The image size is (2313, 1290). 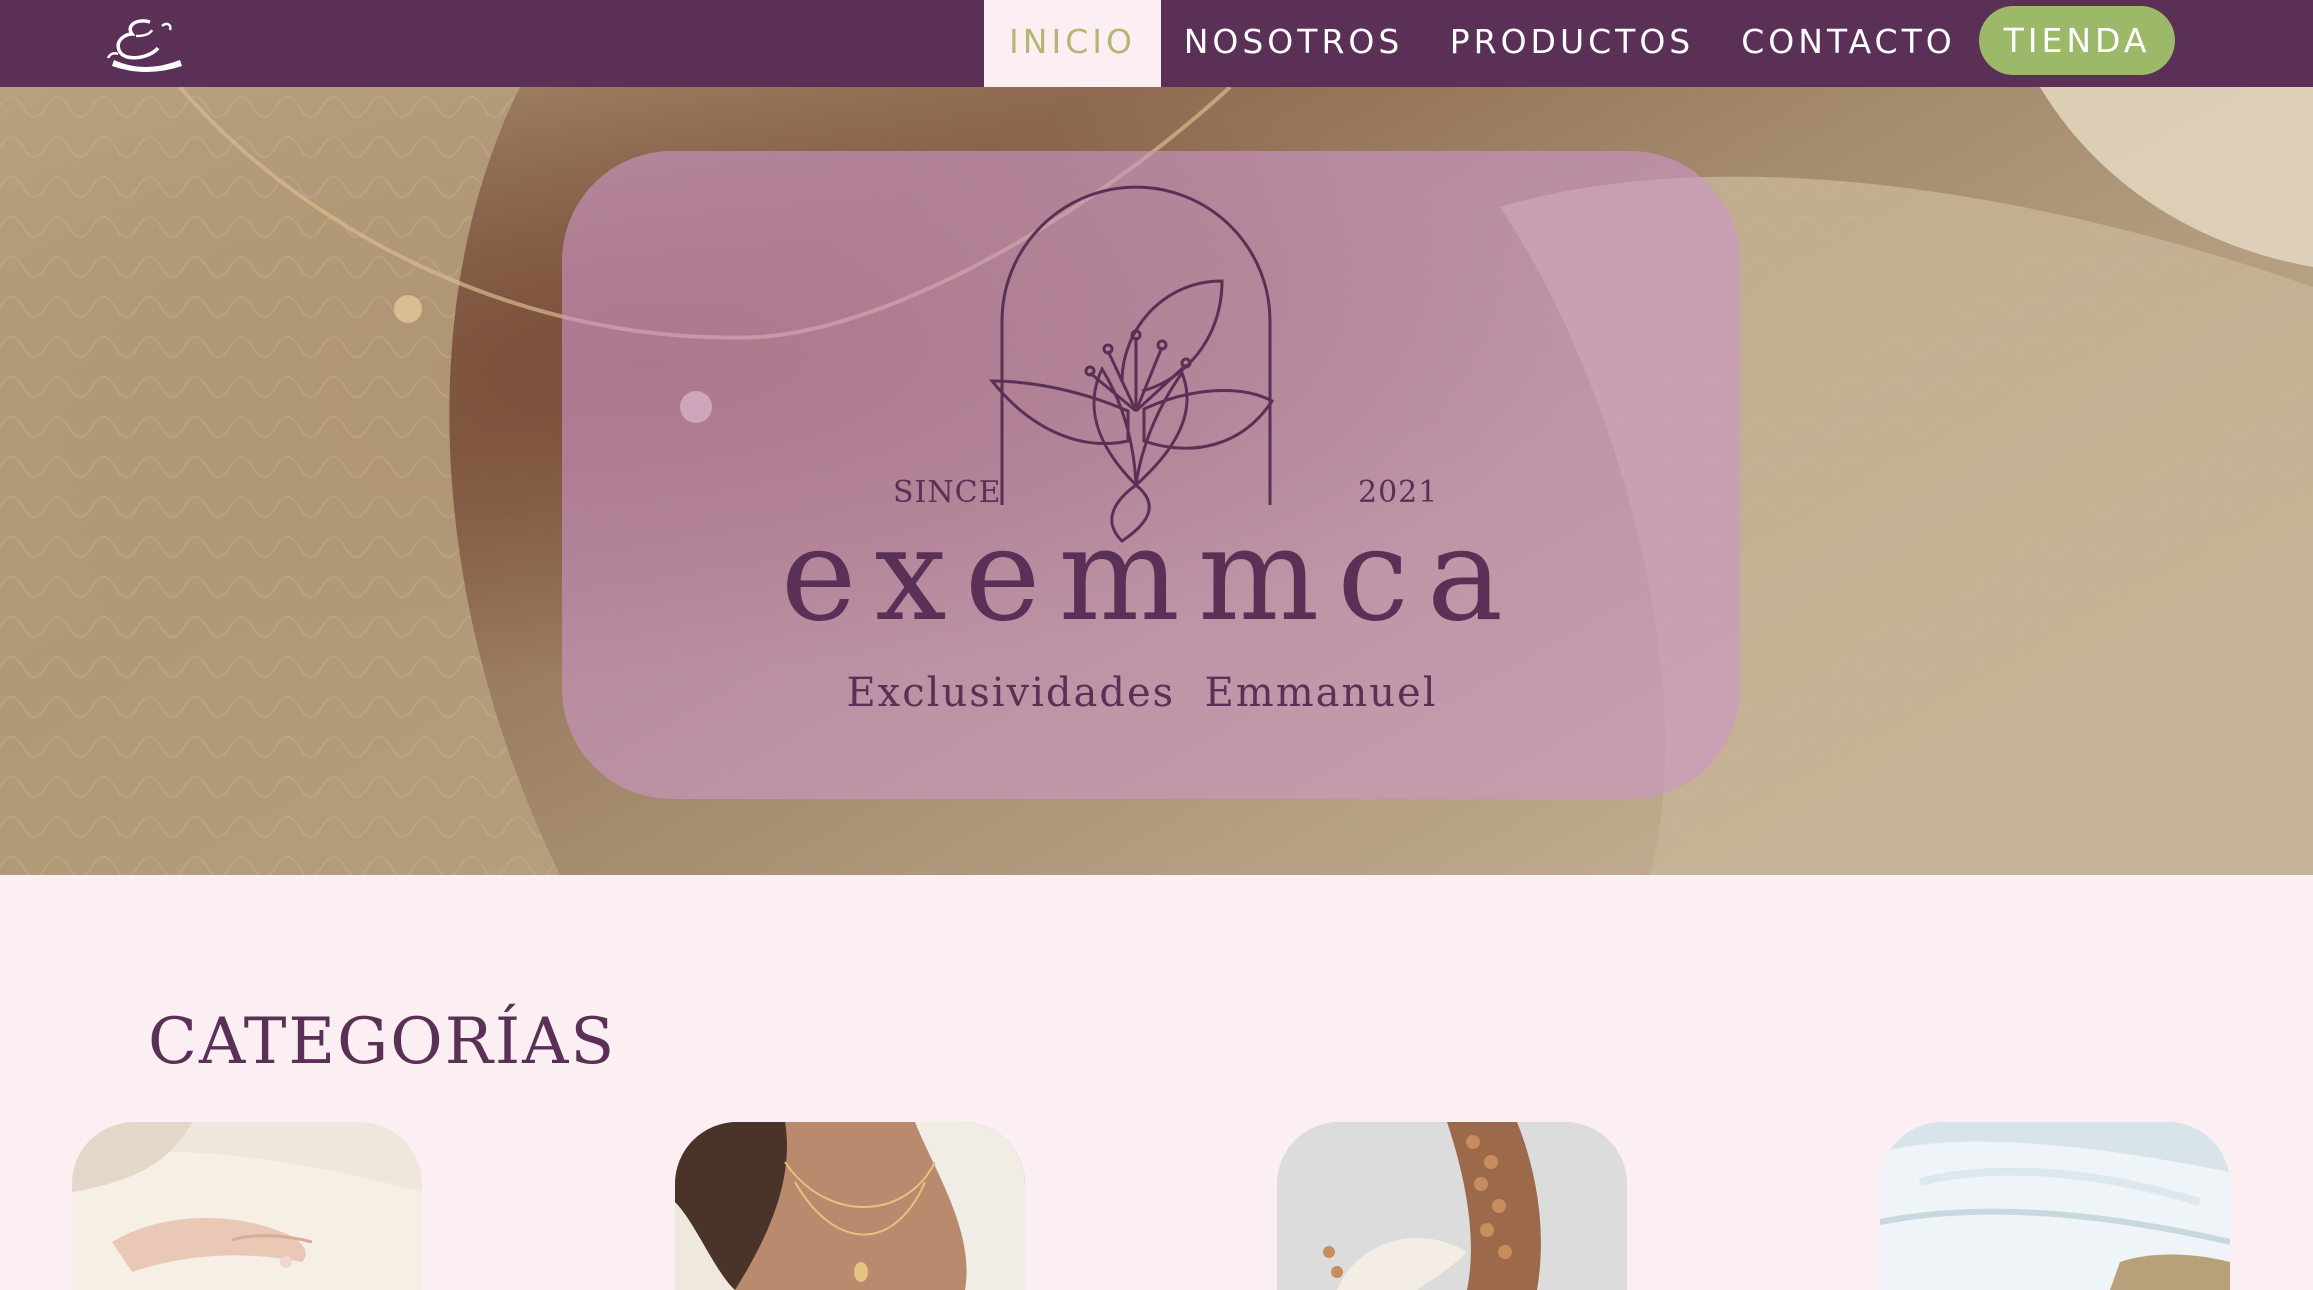 I want to click on nav-nosotros: NOSOTROS, so click(x=1293, y=43).